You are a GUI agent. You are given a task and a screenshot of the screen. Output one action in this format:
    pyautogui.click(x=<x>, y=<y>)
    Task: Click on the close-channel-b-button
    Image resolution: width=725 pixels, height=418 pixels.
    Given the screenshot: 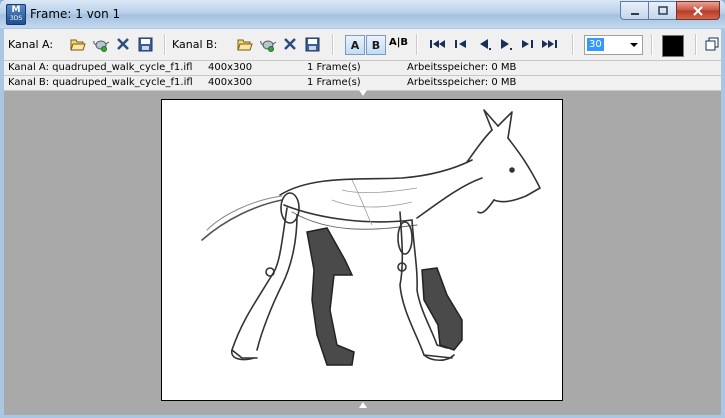 What is the action you would take?
    pyautogui.click(x=290, y=44)
    